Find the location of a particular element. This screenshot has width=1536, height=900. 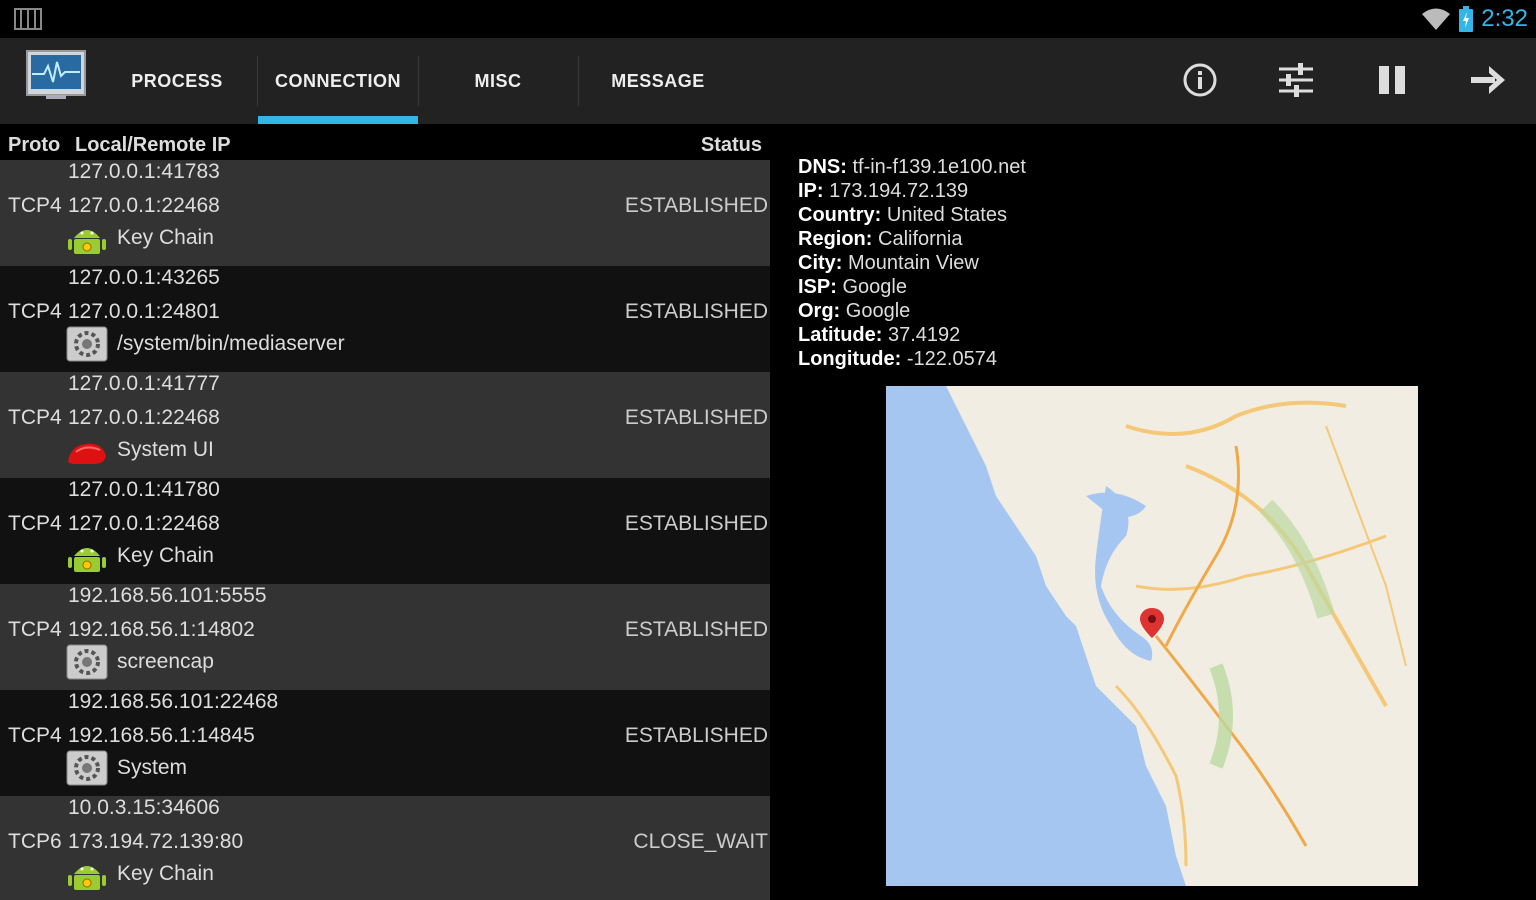

org-value: Google is located at coordinates (878, 311).